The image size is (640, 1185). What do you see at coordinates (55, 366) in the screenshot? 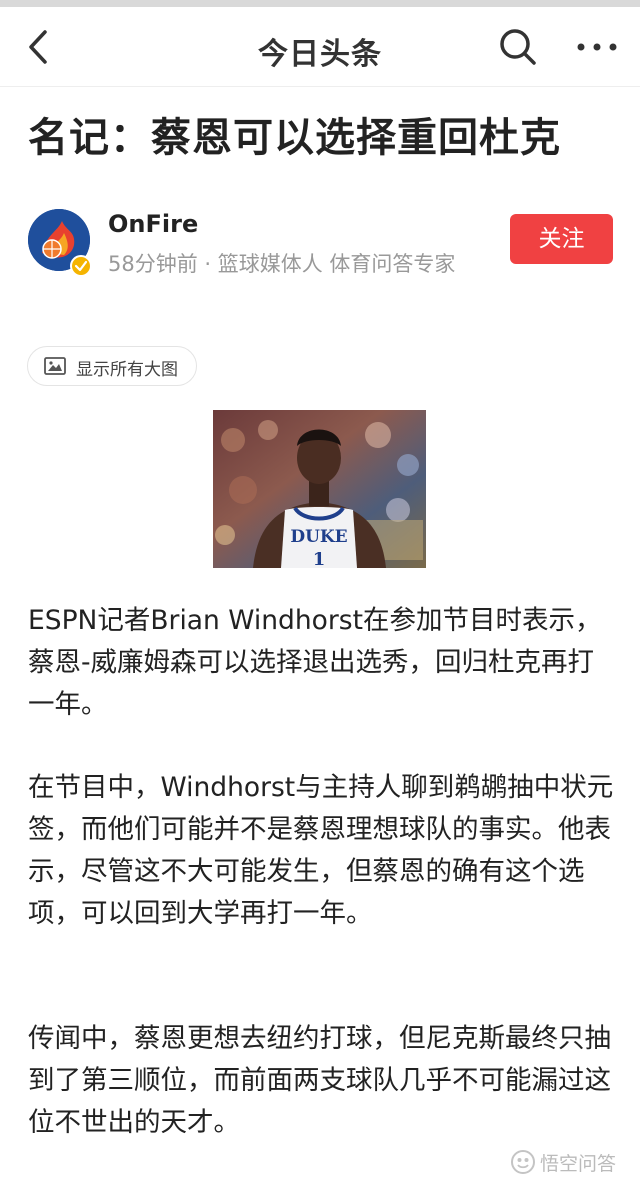
I see `image-icon` at bounding box center [55, 366].